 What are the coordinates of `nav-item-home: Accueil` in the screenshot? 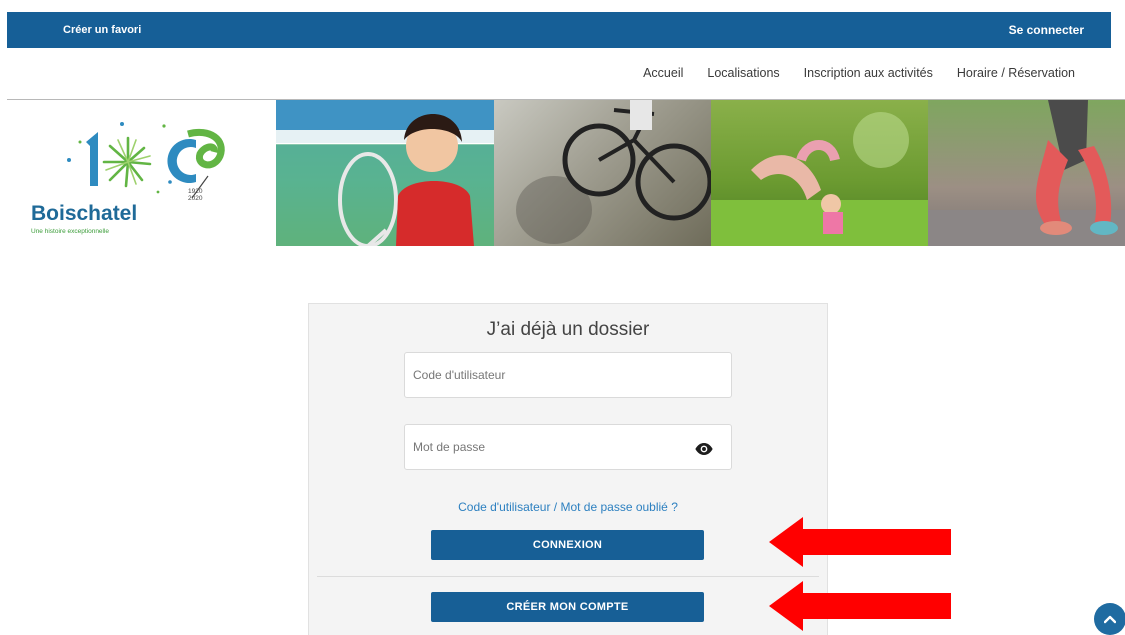 It's located at (663, 73).